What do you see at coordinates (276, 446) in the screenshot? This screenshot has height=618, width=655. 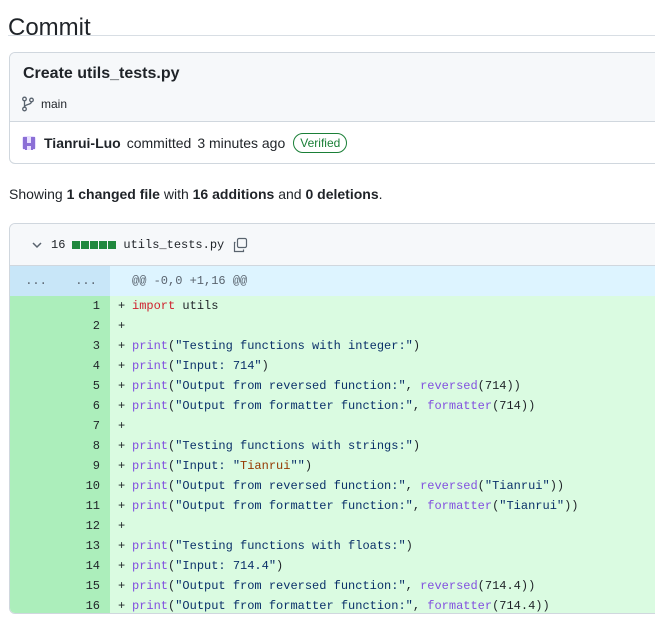 I see `code-text: print("Testing functions with strings:")` at bounding box center [276, 446].